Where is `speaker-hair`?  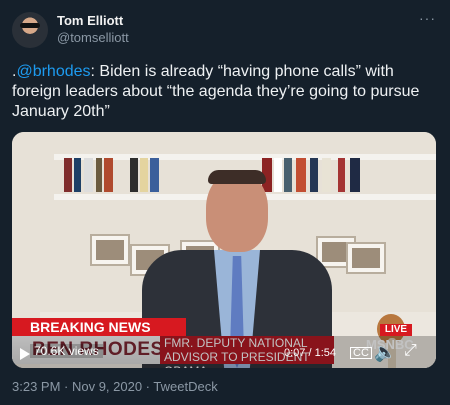 speaker-hair is located at coordinates (237, 177).